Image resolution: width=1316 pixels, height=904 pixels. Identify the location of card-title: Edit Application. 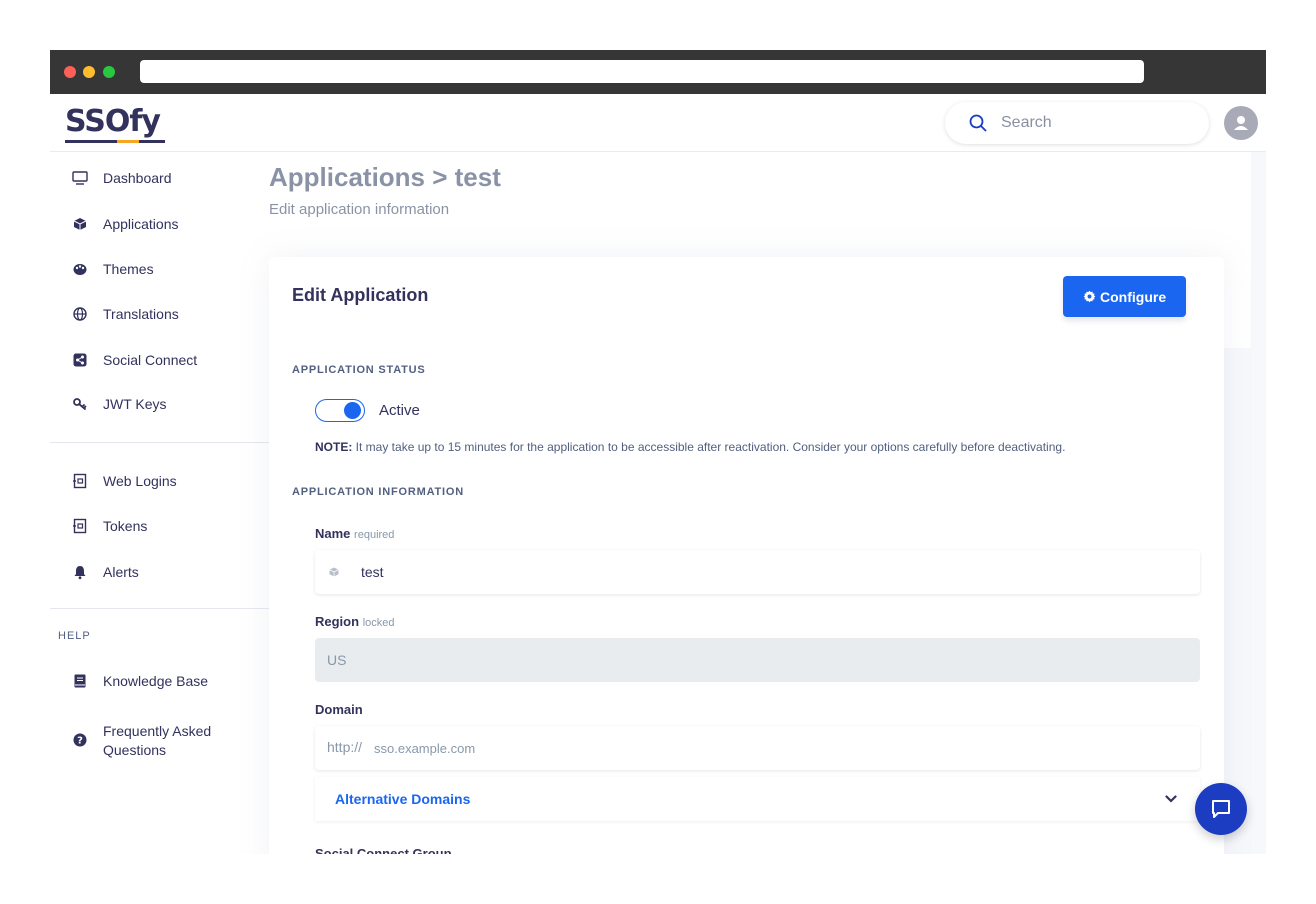
(360, 295).